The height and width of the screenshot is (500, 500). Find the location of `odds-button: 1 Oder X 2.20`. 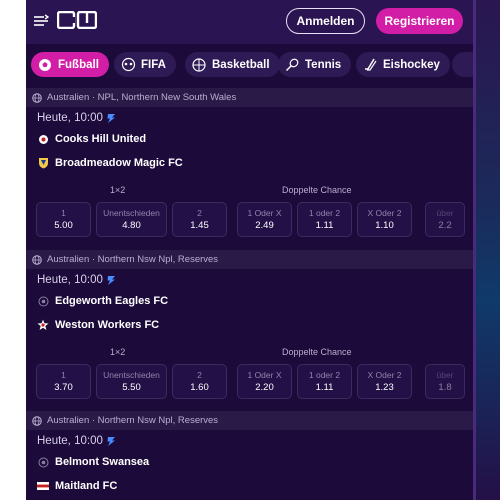

odds-button: 1 Oder X 2.20 is located at coordinates (264, 381).